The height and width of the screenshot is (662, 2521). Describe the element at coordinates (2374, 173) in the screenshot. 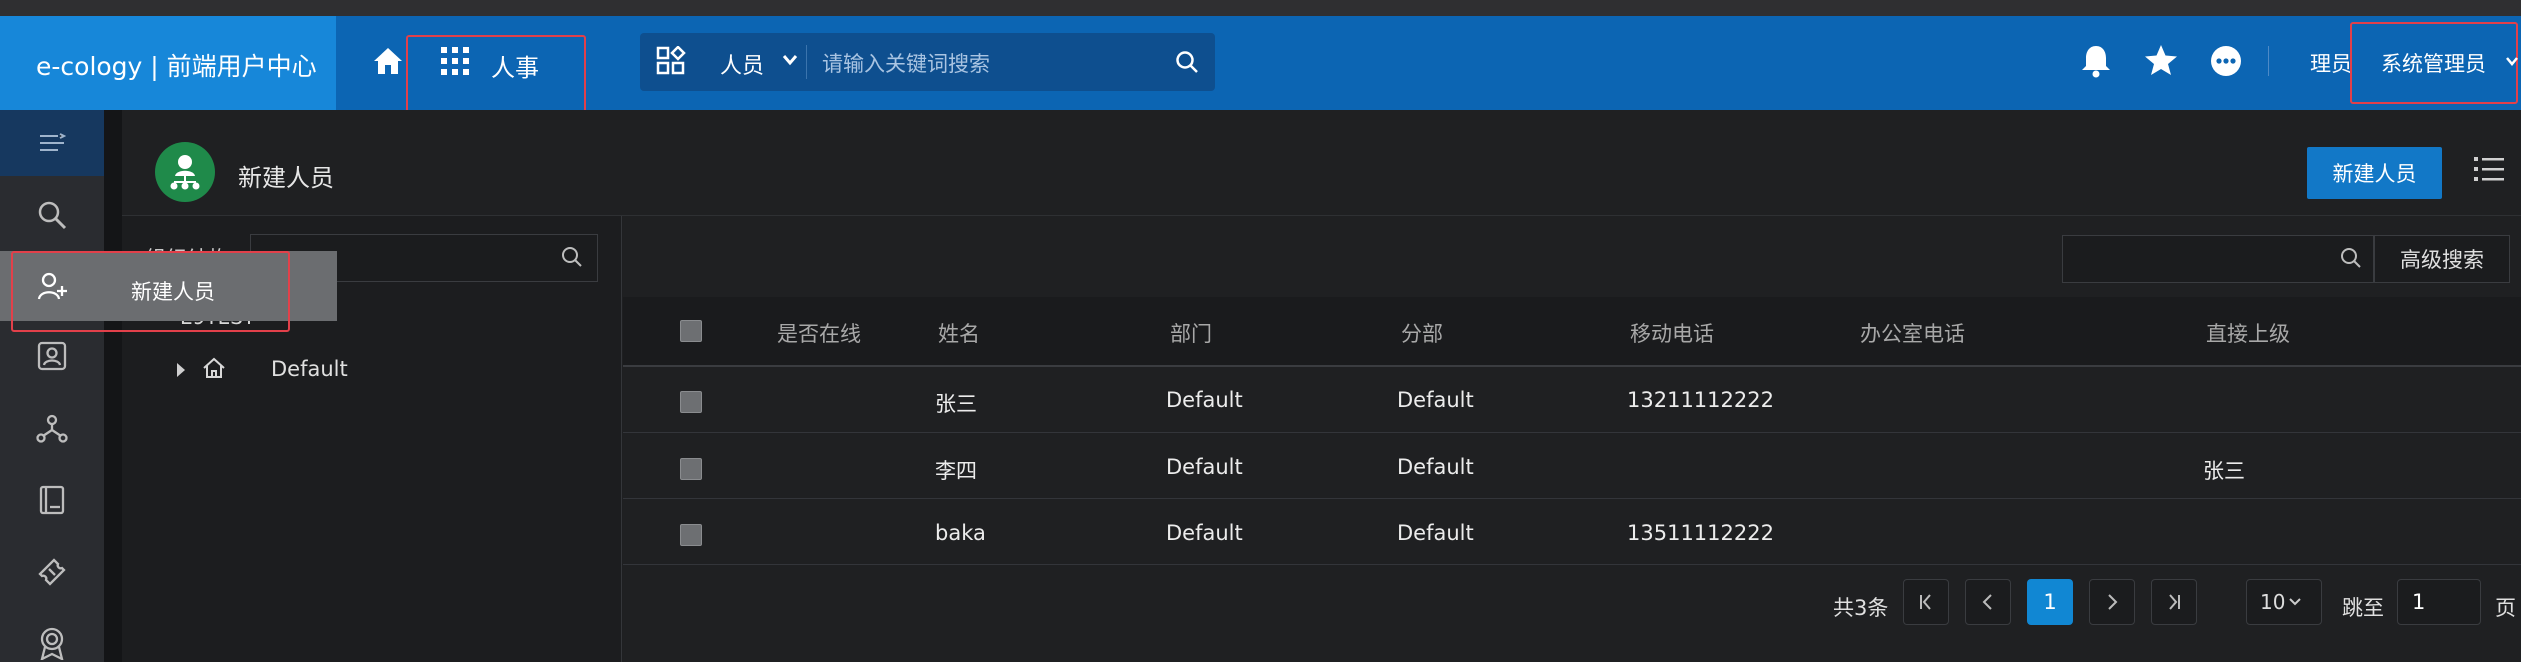

I see `new-person-button: 新建人员` at that location.